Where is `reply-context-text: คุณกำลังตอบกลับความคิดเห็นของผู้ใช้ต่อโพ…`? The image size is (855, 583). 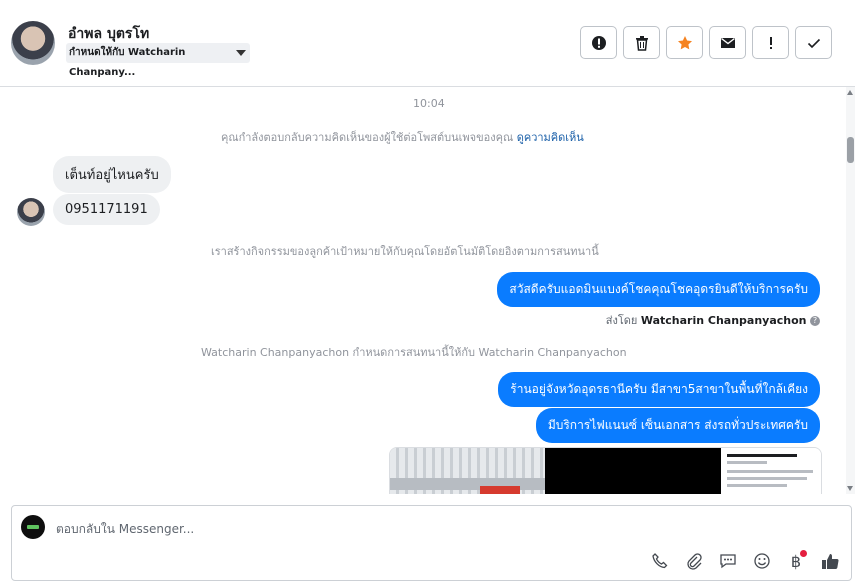
reply-context-text: คุณกำลังตอบกลับความคิดเห็นของผู้ใช้ต่อโพ… is located at coordinates (367, 137).